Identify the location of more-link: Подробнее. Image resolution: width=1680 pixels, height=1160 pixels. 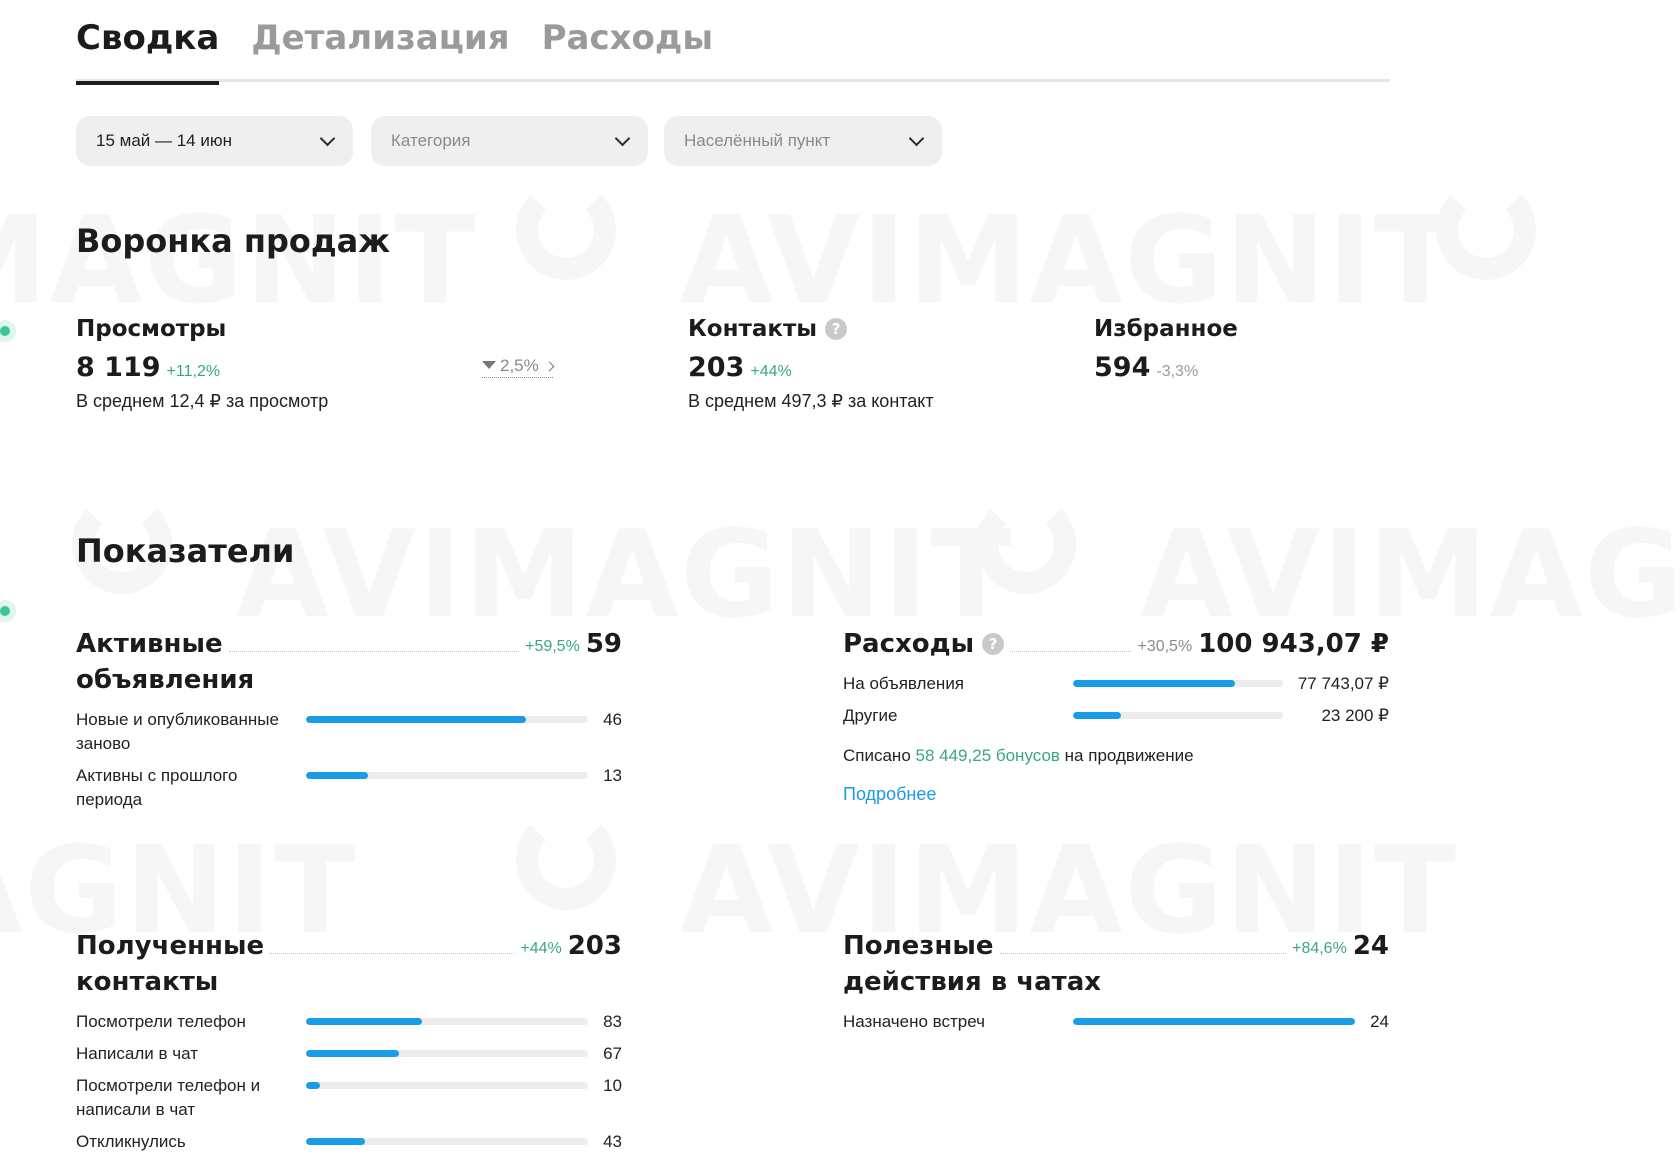
(889, 794).